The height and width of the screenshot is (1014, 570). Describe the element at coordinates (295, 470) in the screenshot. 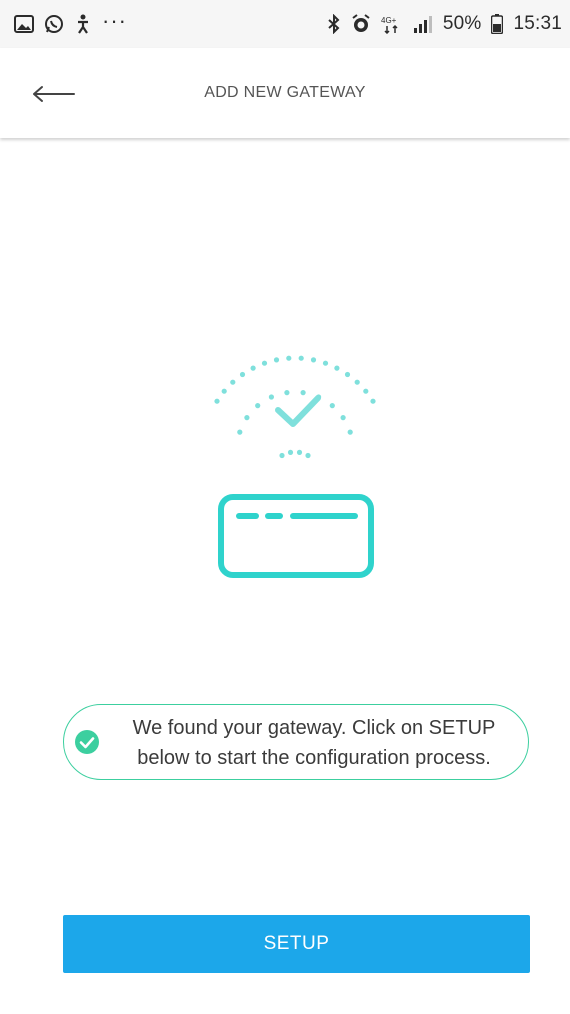

I see `gateway-illustration` at that location.